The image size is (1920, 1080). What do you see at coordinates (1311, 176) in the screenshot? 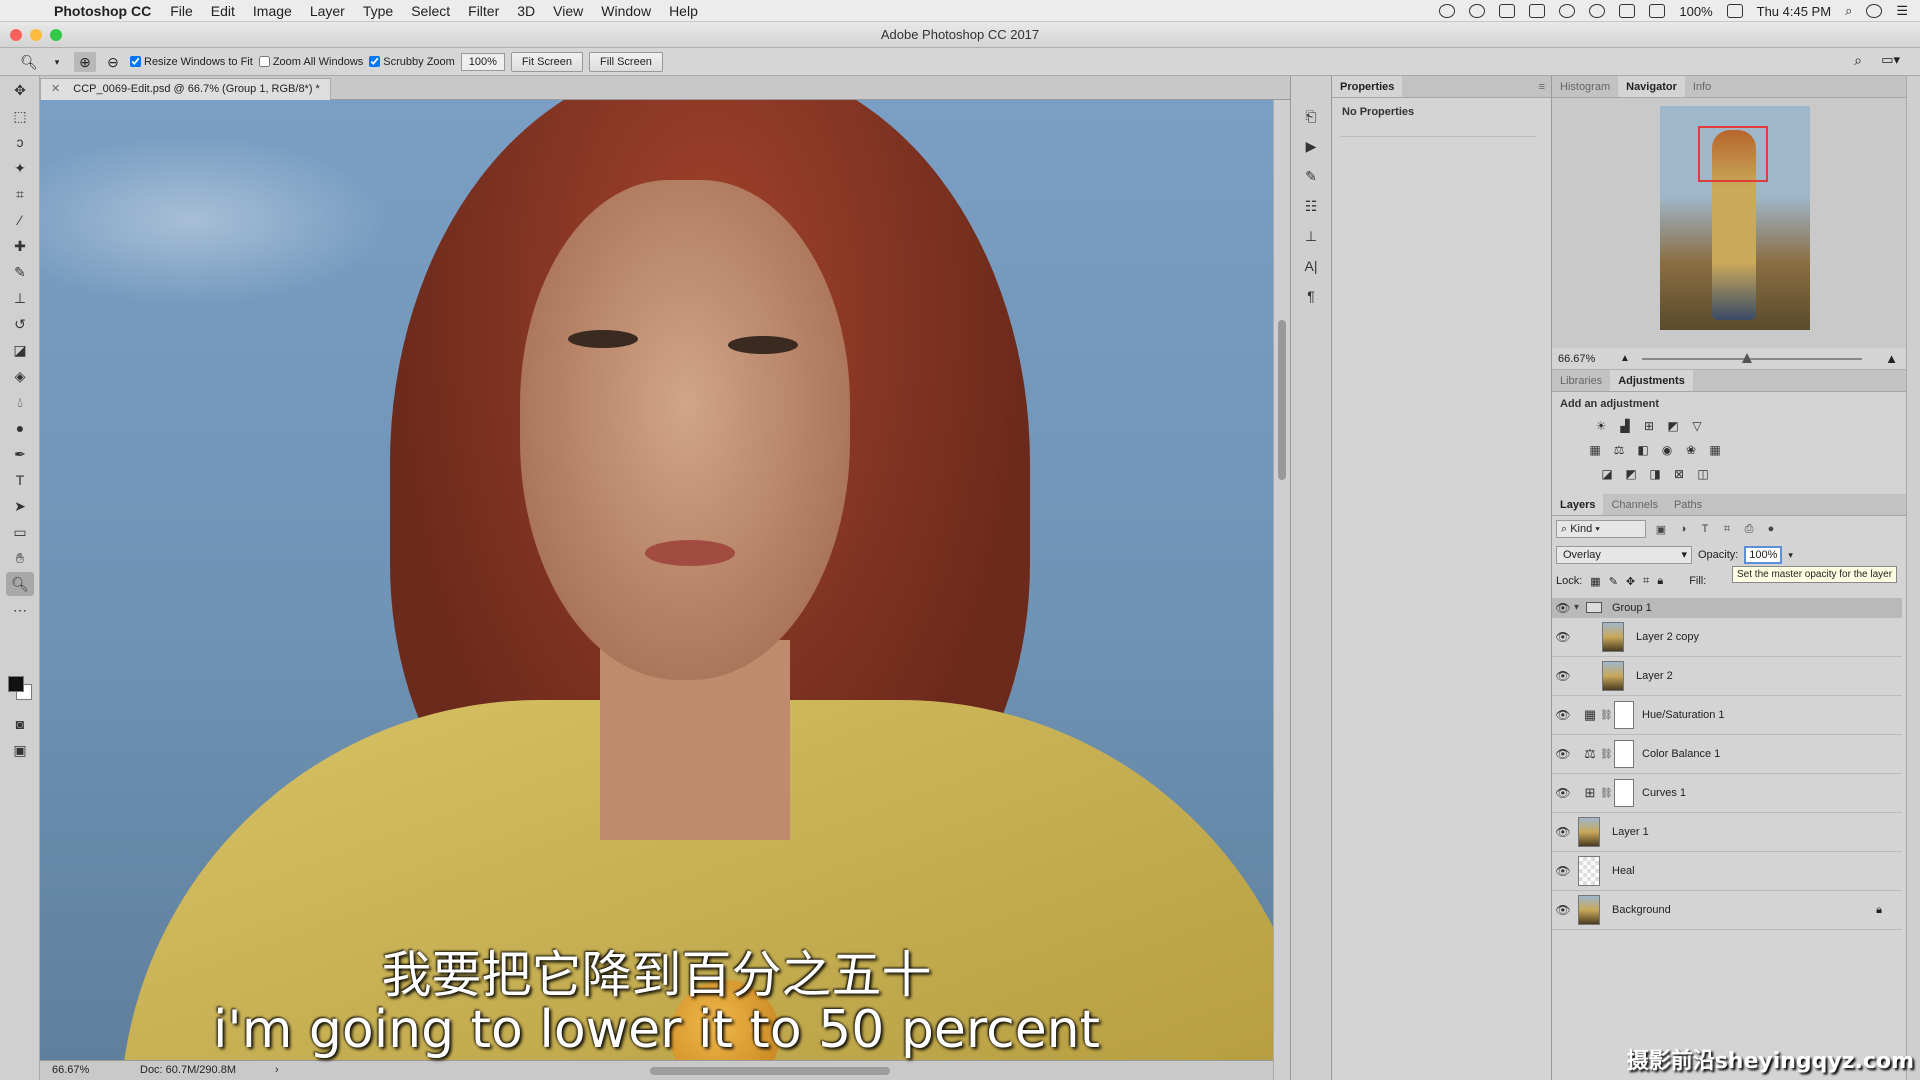
I see `brushes-panel-icon: ✎` at bounding box center [1311, 176].